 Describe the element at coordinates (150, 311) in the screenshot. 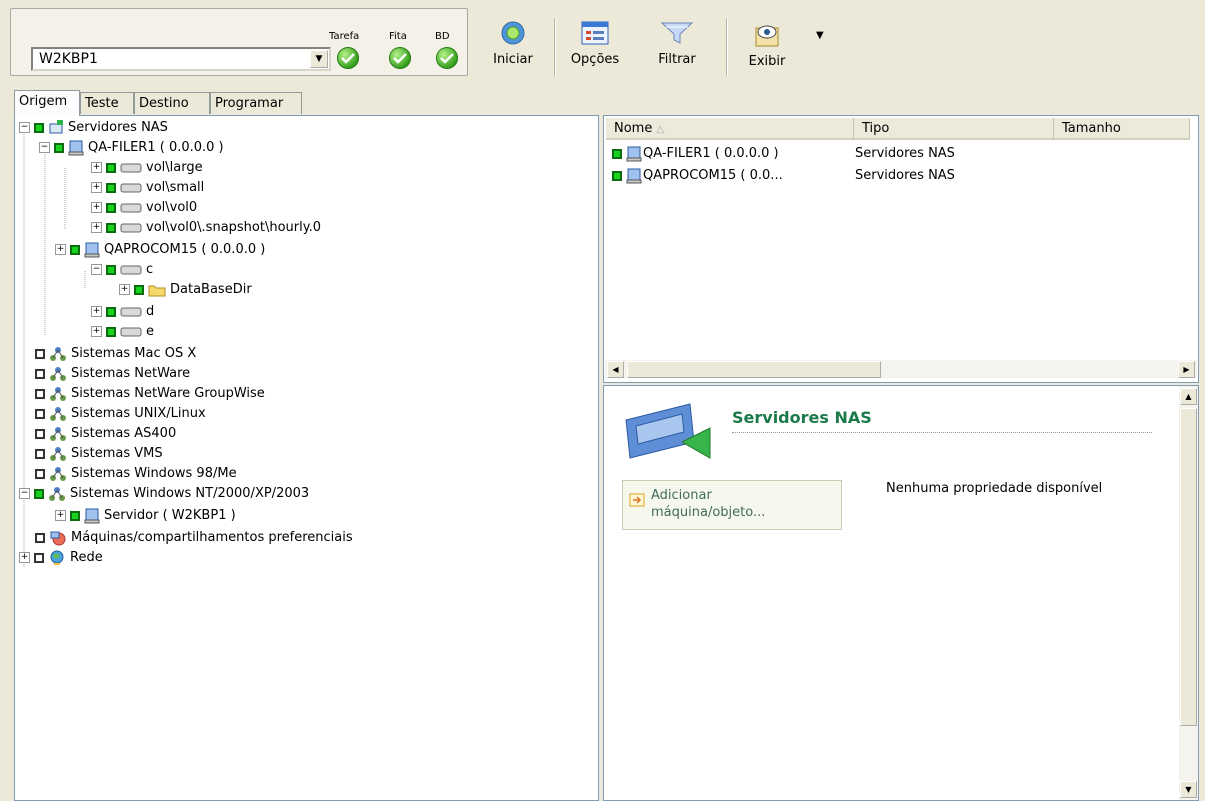

I see `tree-item-label: d` at that location.